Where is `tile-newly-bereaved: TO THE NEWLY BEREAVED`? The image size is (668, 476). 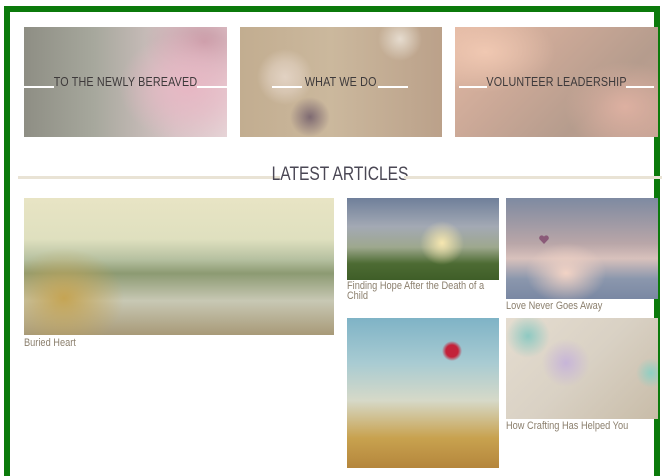 tile-newly-bereaved: TO THE NEWLY BEREAVED is located at coordinates (125, 82).